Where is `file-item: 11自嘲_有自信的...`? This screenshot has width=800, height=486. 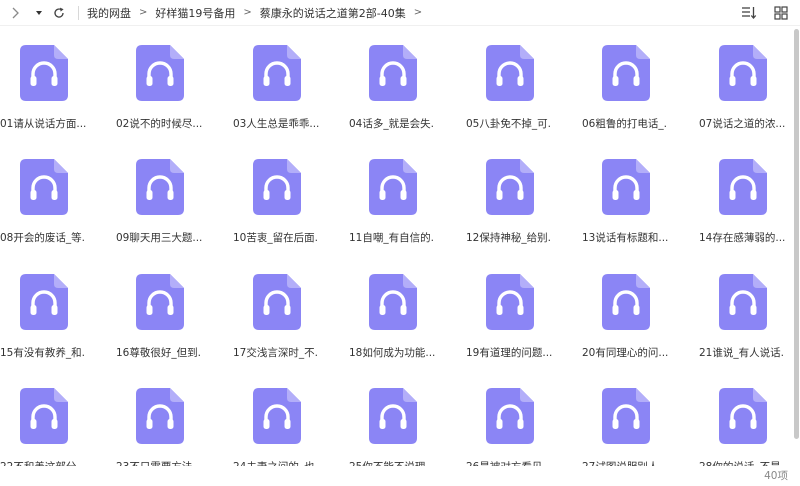 file-item: 11自嘲_有自信的... is located at coordinates (404, 209).